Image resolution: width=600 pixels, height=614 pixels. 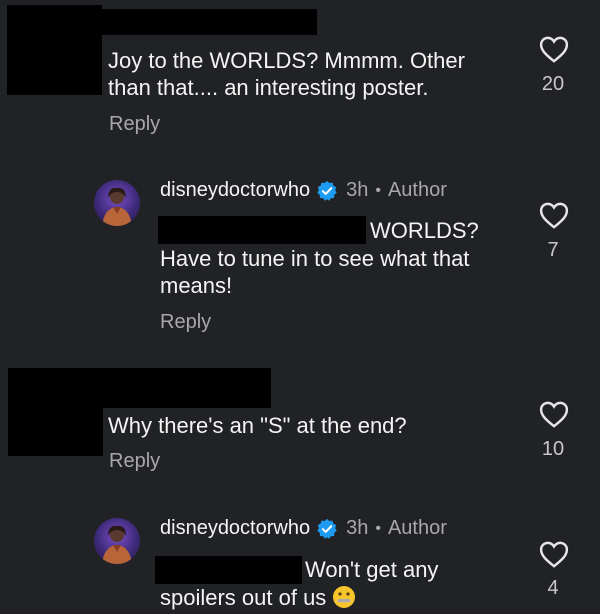 What do you see at coordinates (424, 230) in the screenshot?
I see `comment-text-line: WORLDS?` at bounding box center [424, 230].